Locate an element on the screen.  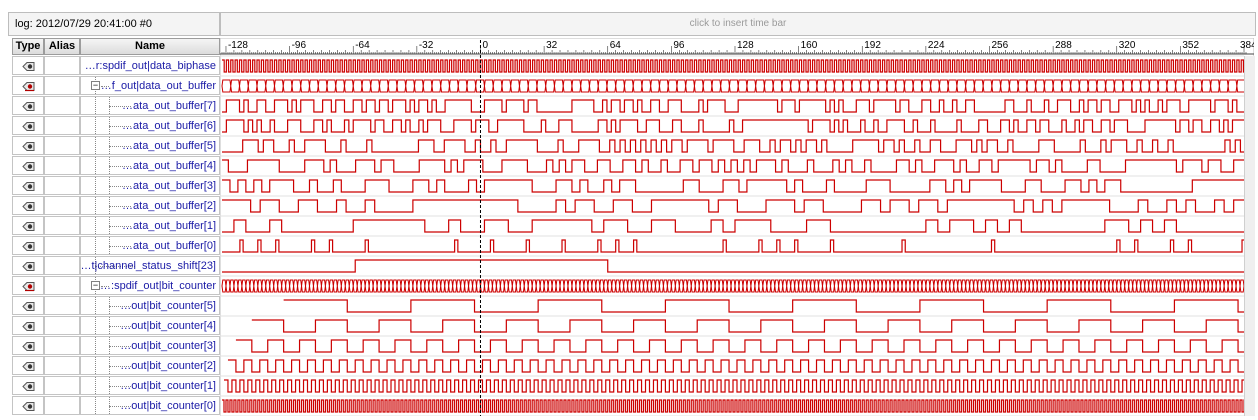
signal-row: …ata_out_buffer[4] is located at coordinates (116, 165).